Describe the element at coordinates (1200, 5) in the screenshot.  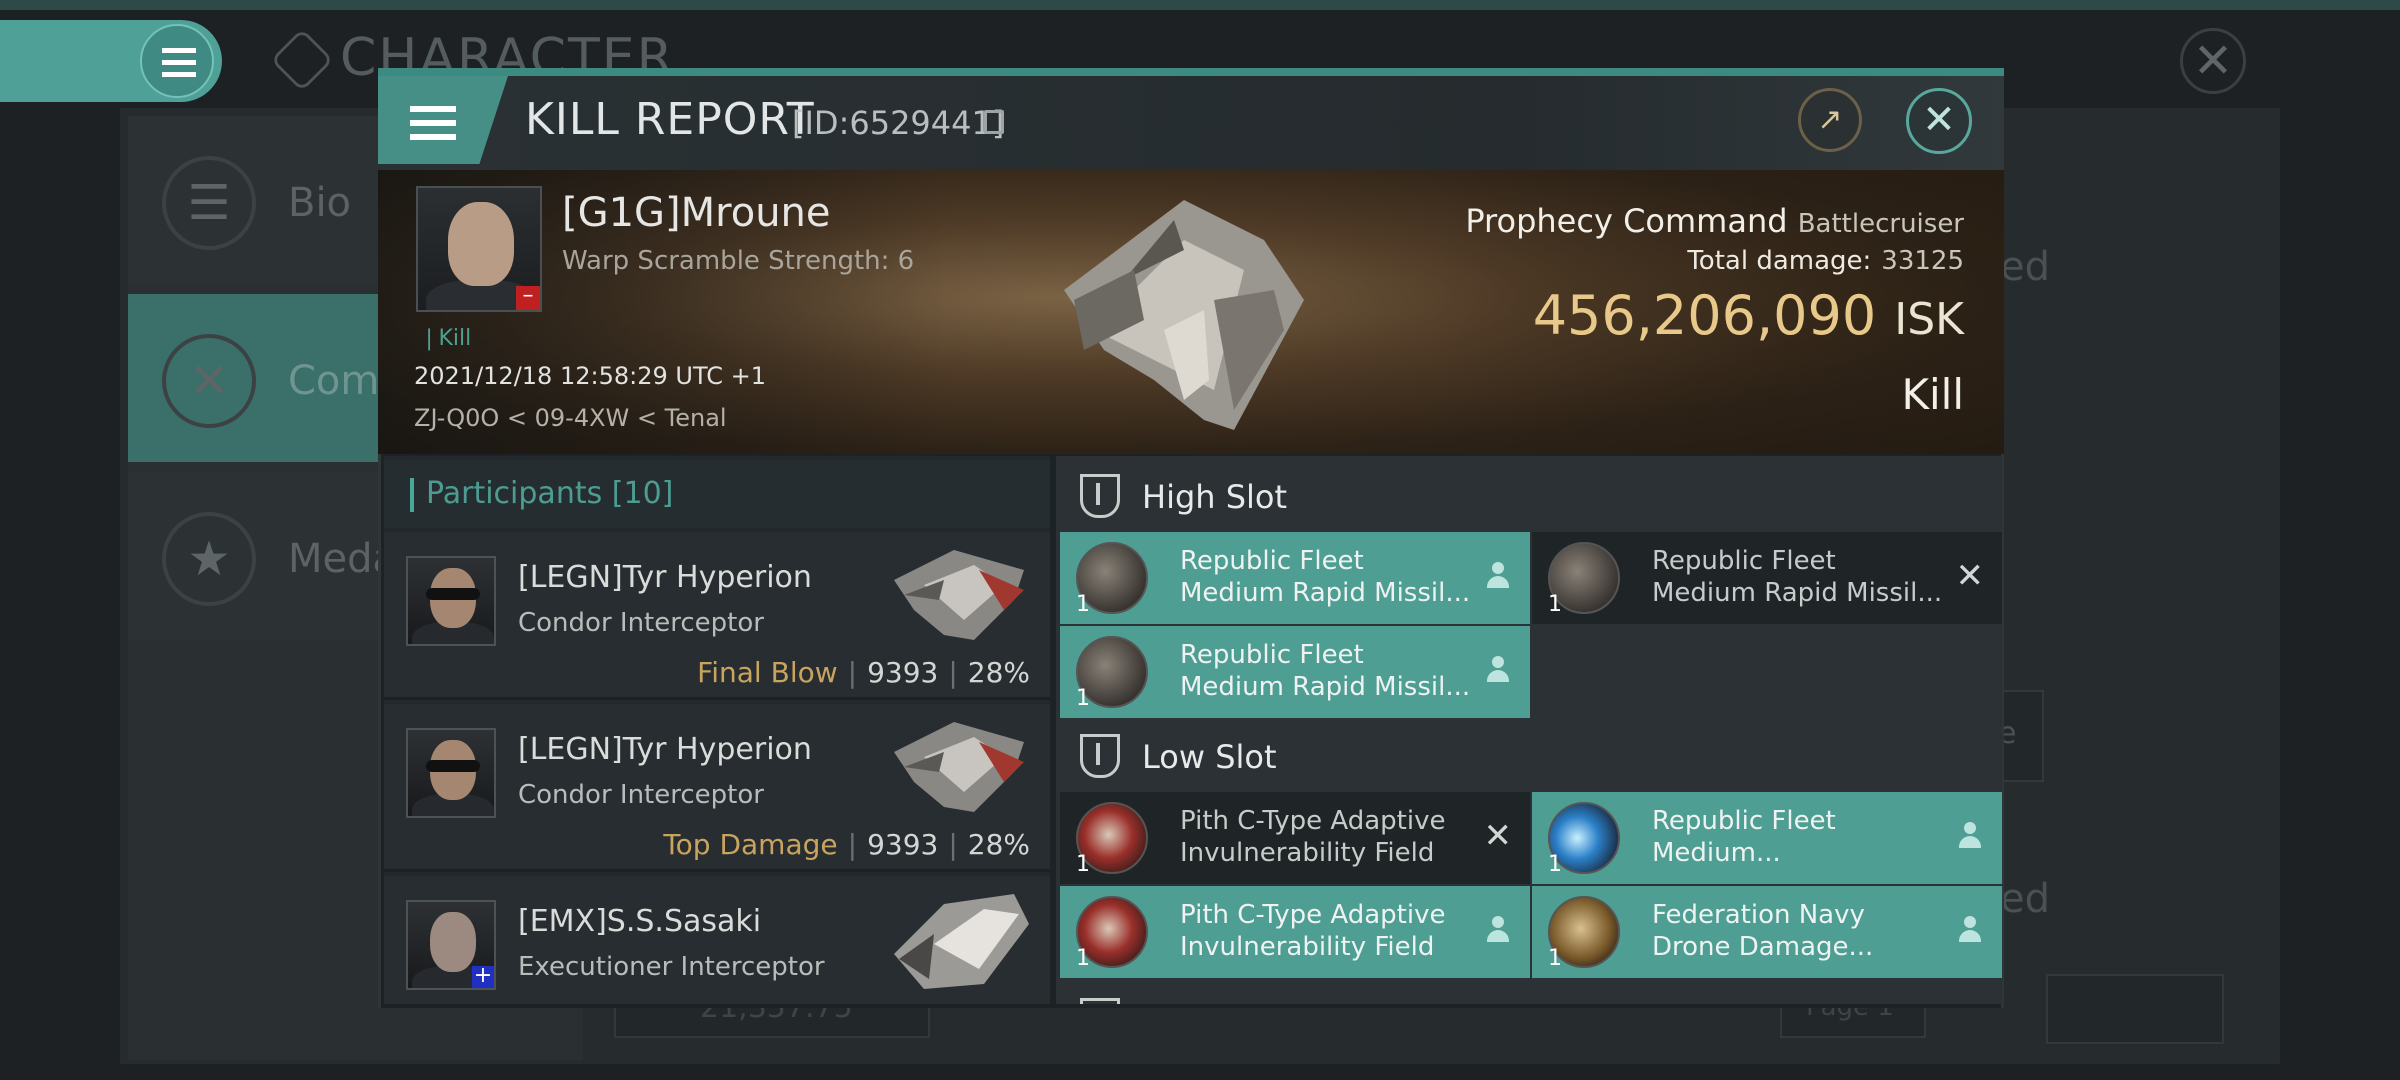
I see `top-strip` at that location.